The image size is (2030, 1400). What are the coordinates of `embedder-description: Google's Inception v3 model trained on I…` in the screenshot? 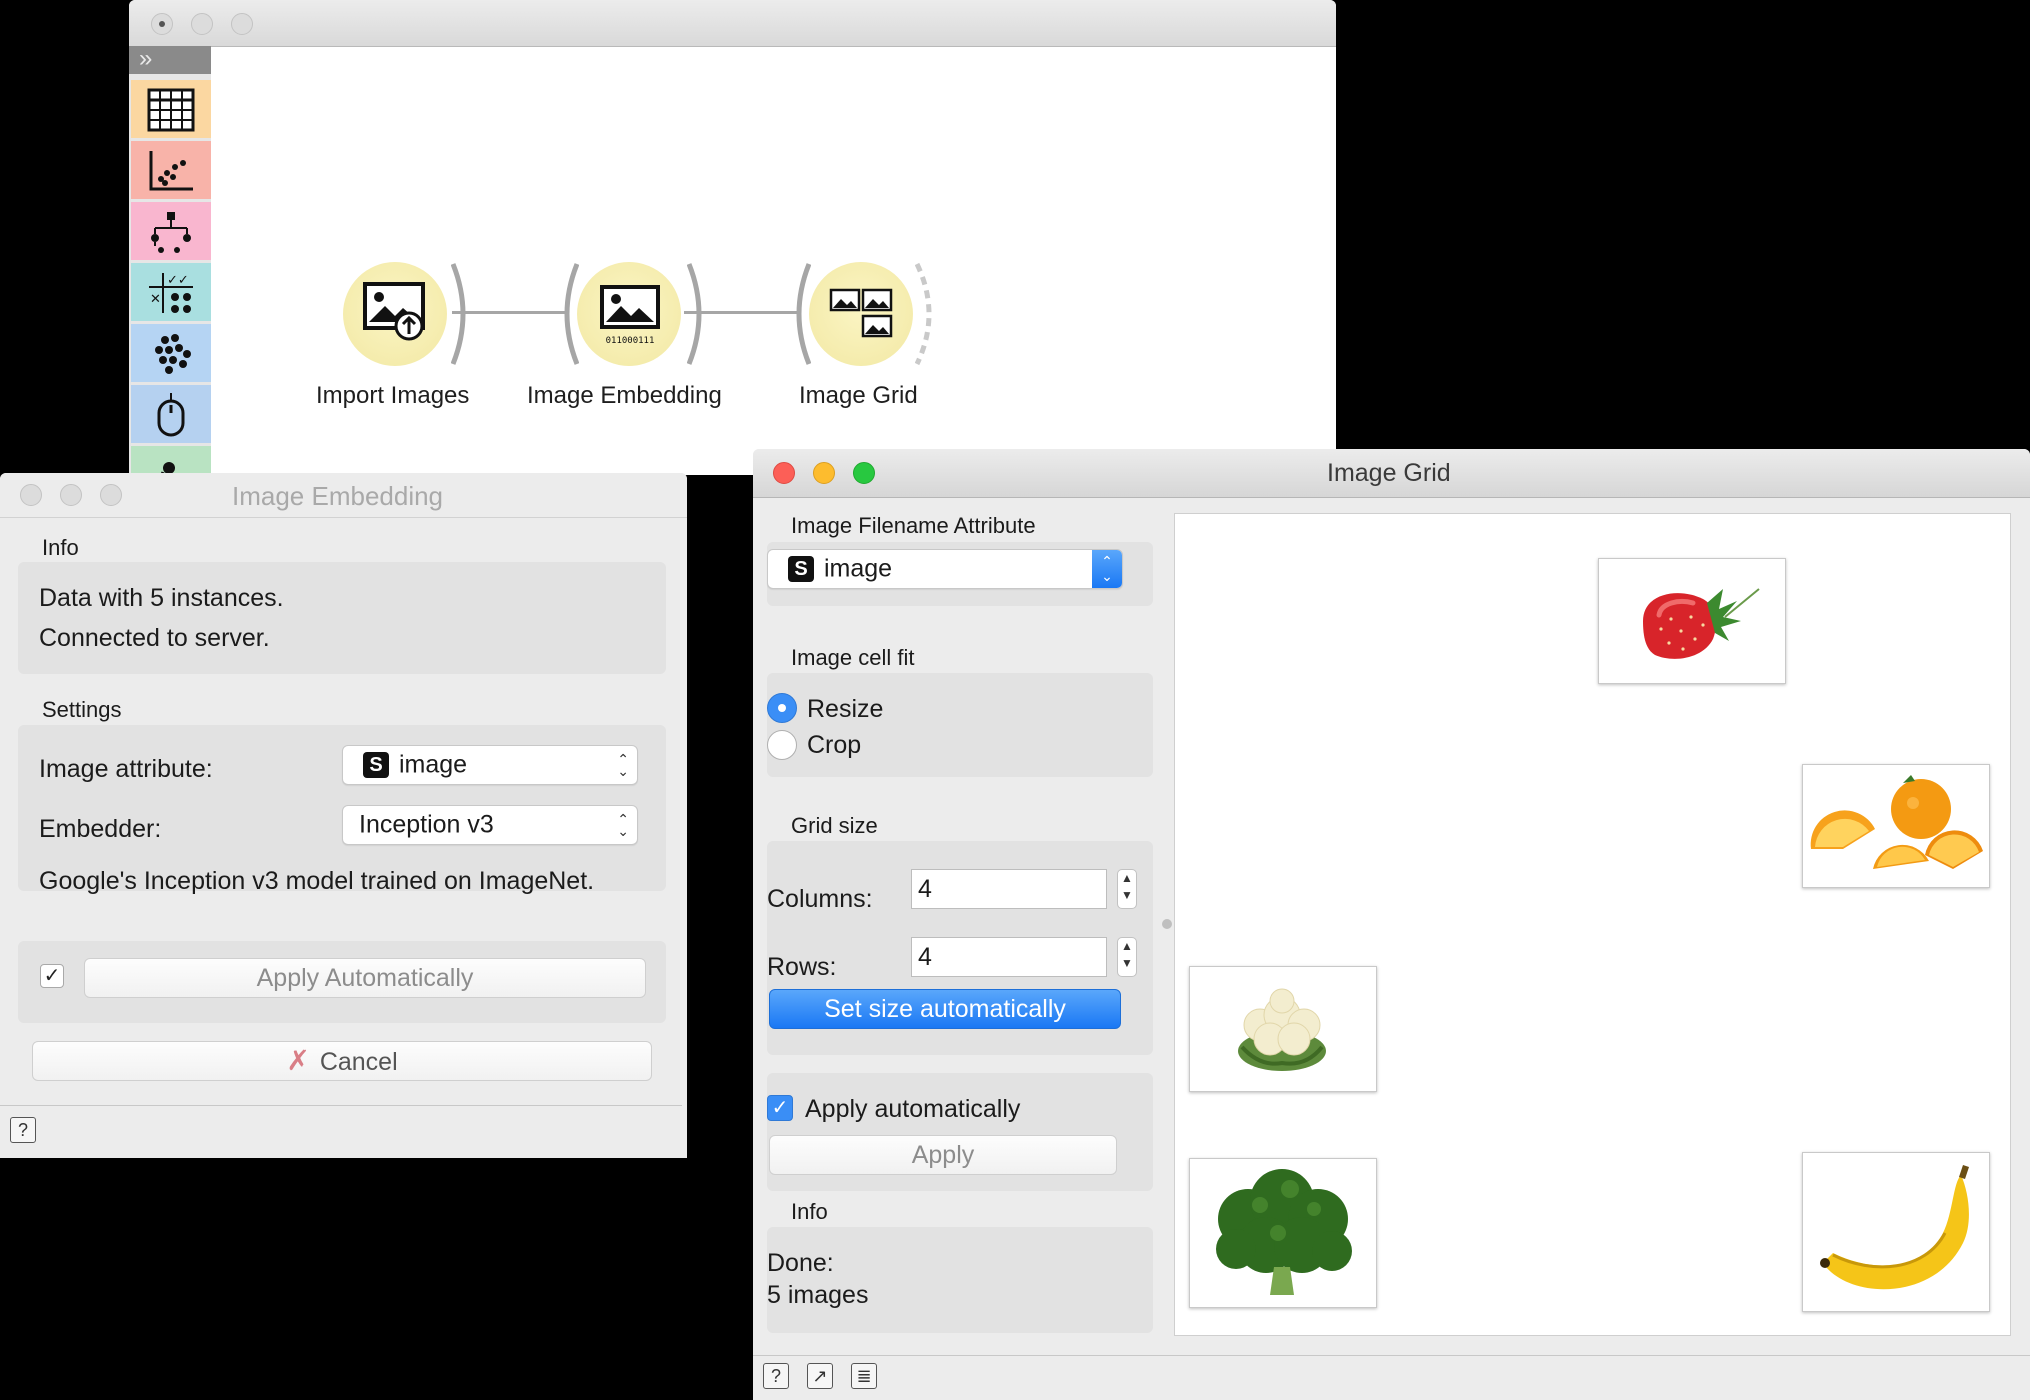 It's located at (317, 881).